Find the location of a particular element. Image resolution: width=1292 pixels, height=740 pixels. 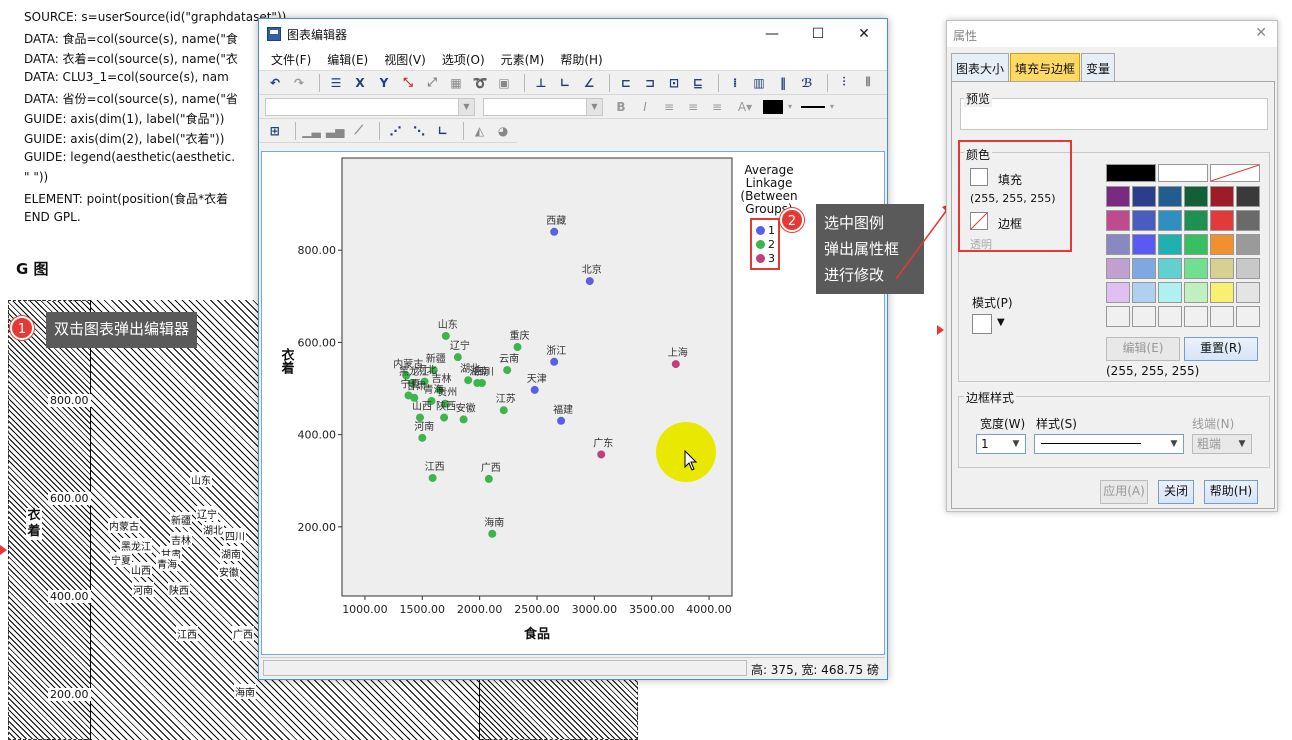

area-icon: ∟ is located at coordinates (443, 131).